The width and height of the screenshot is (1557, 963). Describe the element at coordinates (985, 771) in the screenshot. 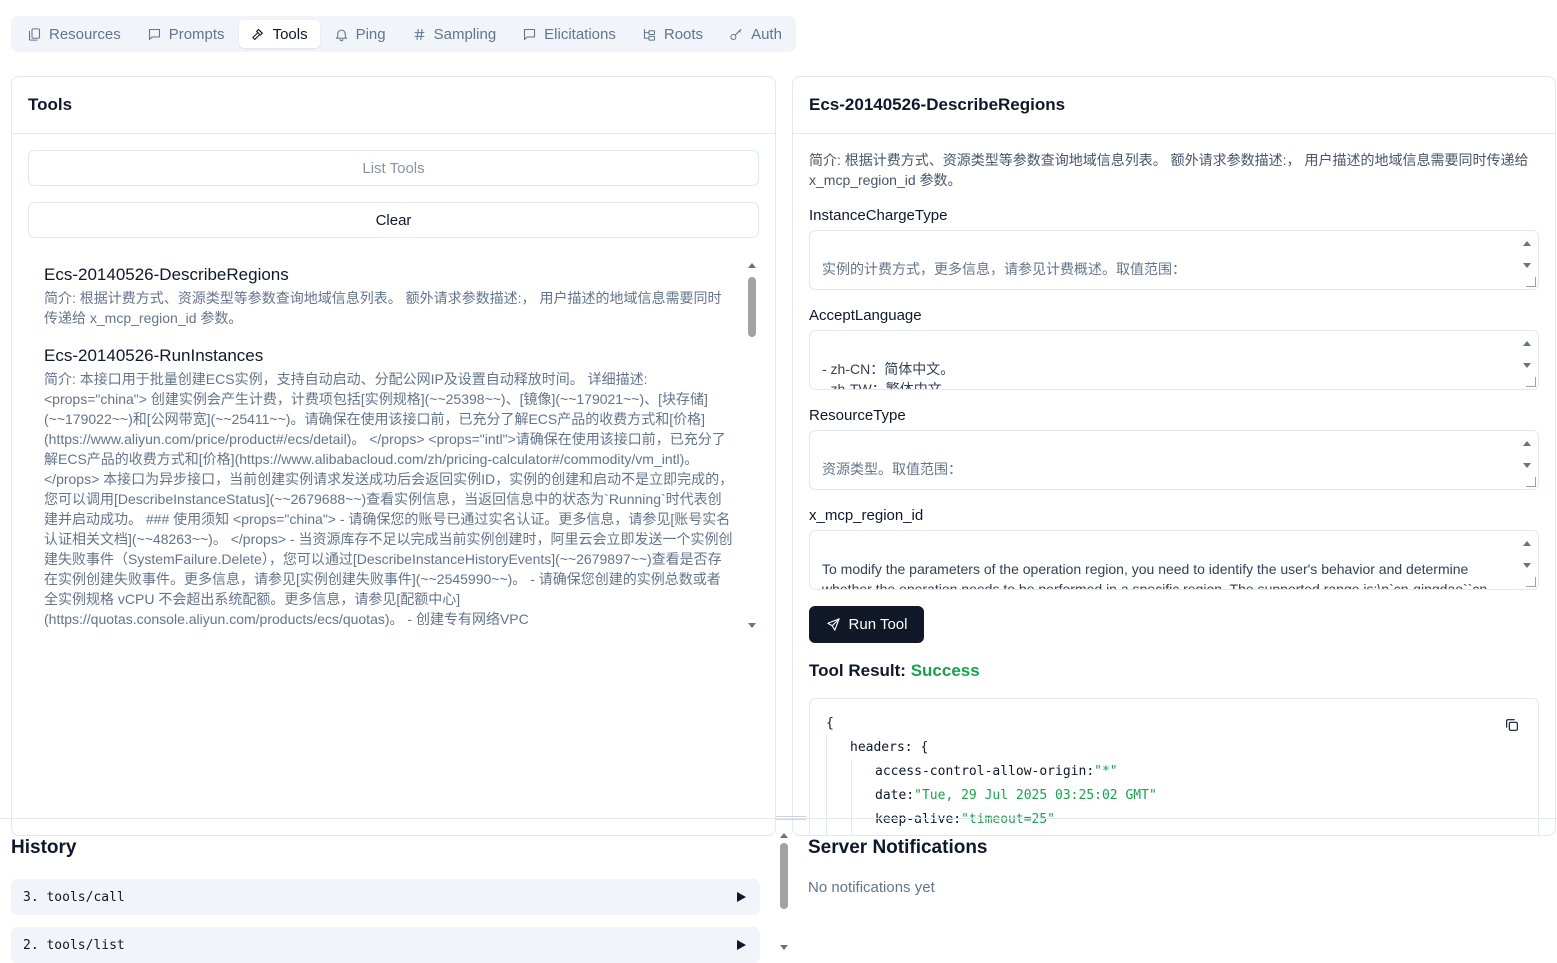

I see `json-key: access-control-allow-origin:` at that location.